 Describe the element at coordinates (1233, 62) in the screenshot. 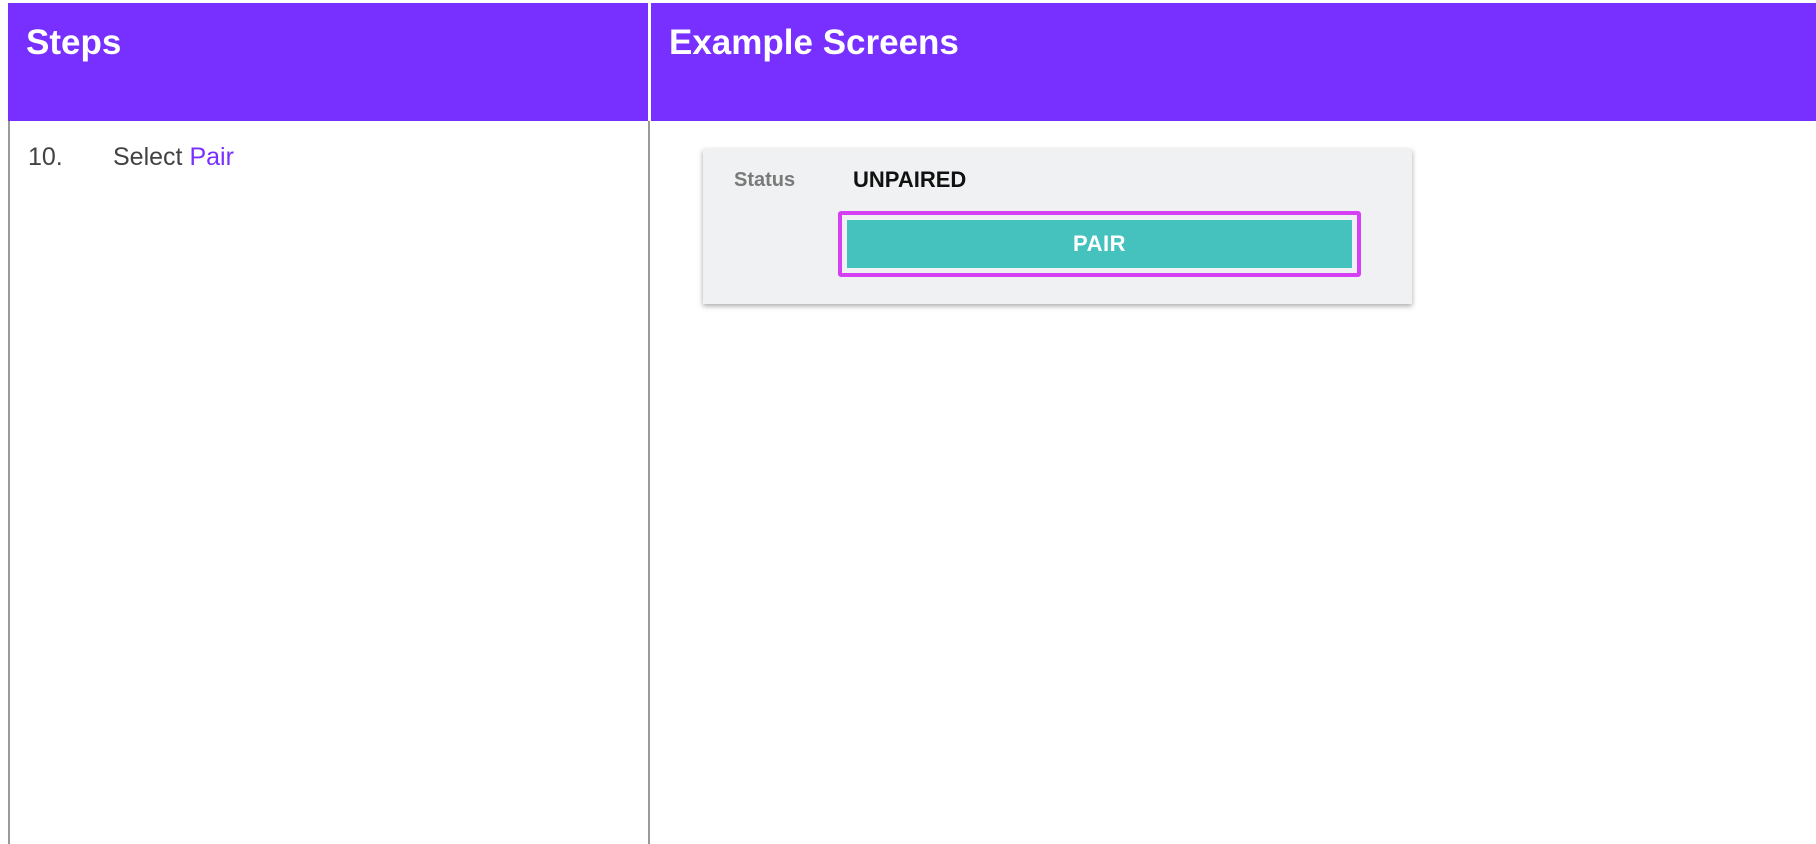

I see `header-example-screens: Example Screens` at that location.